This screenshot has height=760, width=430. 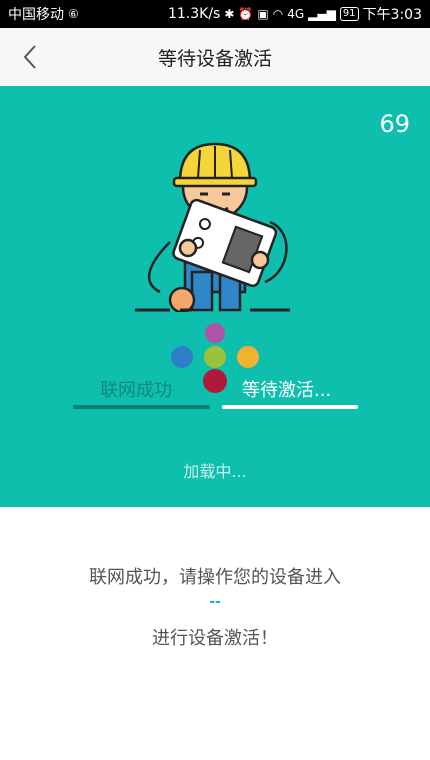 I want to click on notification-icon: ⑥, so click(x=73, y=14).